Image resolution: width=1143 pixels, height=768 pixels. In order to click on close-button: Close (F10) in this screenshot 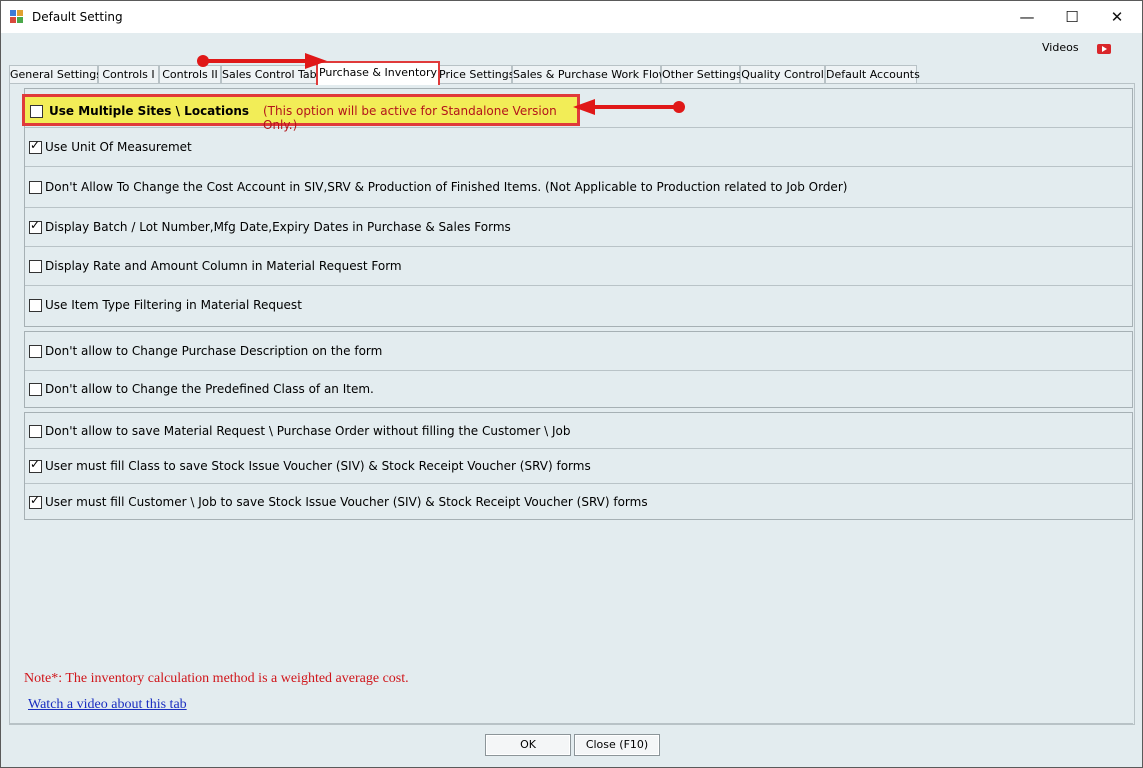, I will do `click(617, 745)`.